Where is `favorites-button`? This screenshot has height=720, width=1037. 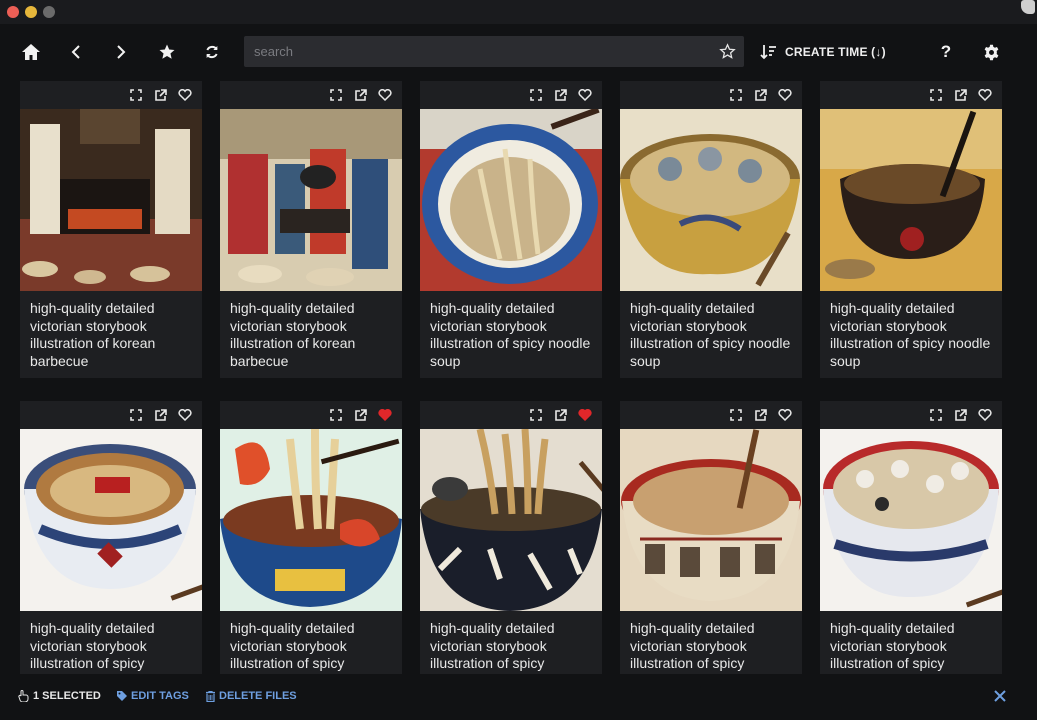 favorites-button is located at coordinates (167, 52).